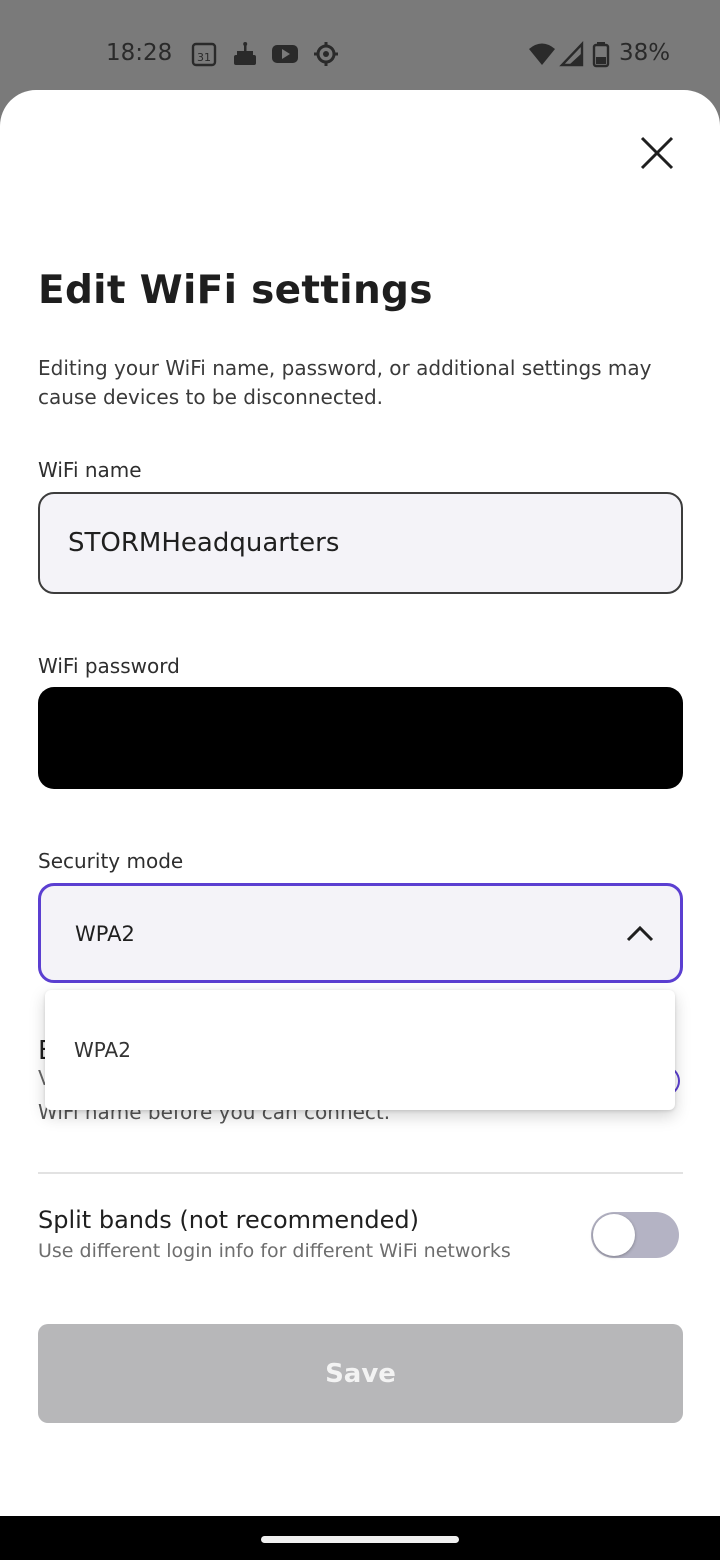 The image size is (720, 1560). What do you see at coordinates (245, 54) in the screenshot?
I see `cake-icon` at bounding box center [245, 54].